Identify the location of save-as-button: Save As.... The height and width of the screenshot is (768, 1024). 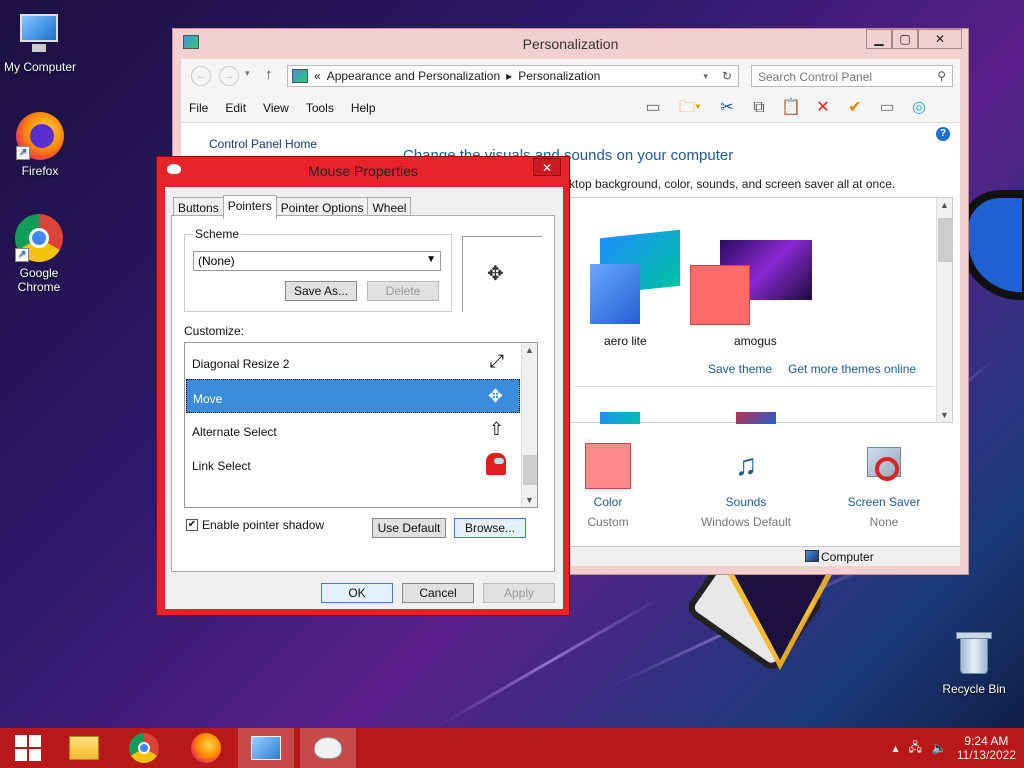
(321, 291).